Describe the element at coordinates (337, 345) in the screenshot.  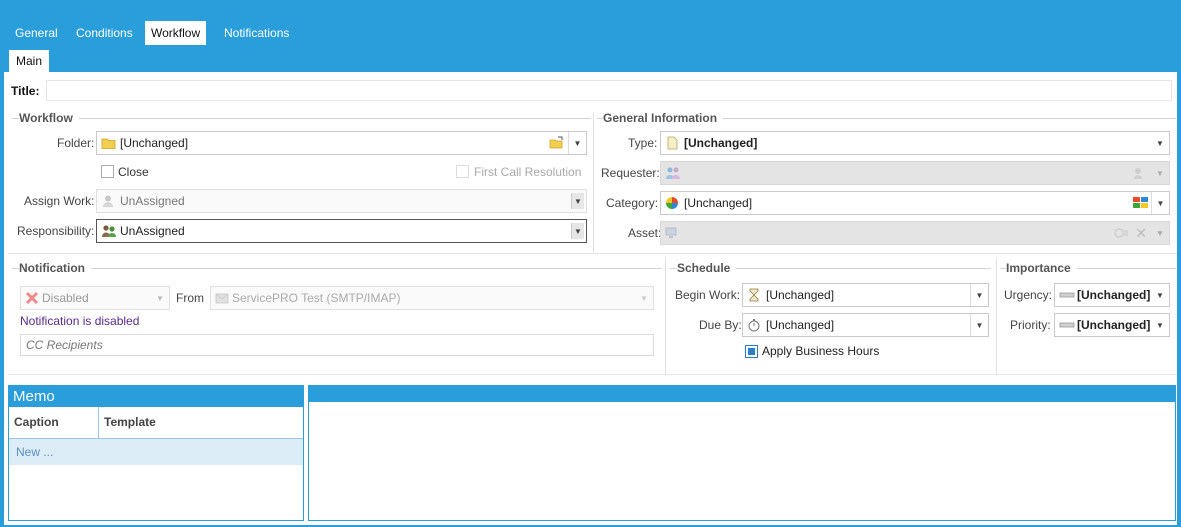
I see `cc-recipients-input: CC Recipients` at that location.